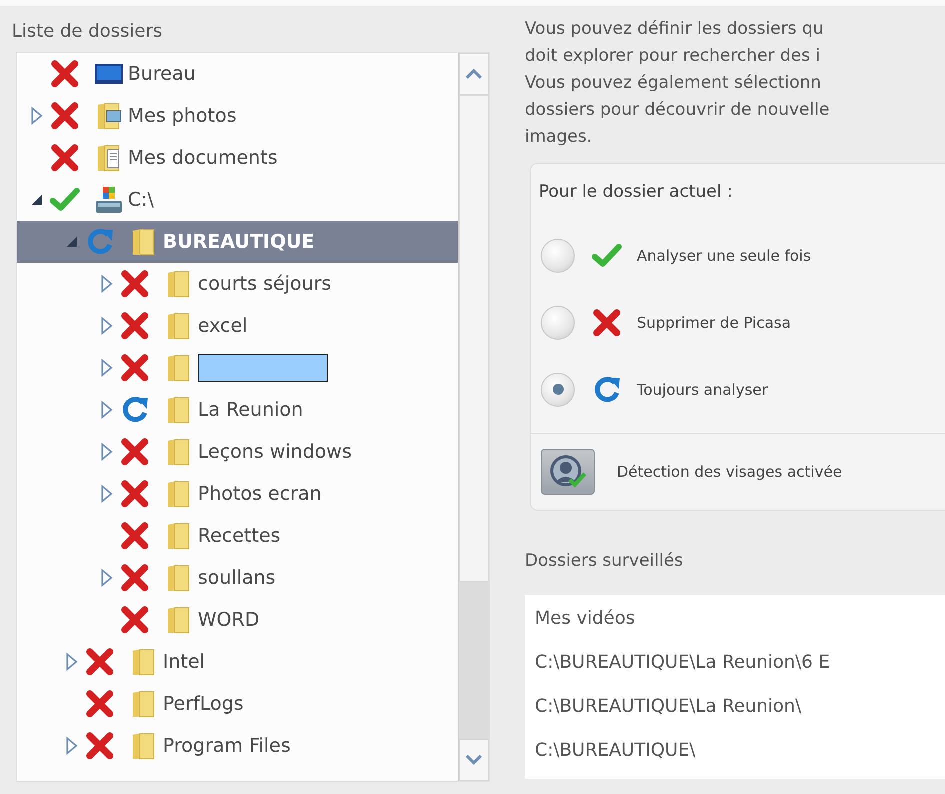 The image size is (945, 794). Describe the element at coordinates (184, 662) in the screenshot. I see `folder-name: Intel` at that location.